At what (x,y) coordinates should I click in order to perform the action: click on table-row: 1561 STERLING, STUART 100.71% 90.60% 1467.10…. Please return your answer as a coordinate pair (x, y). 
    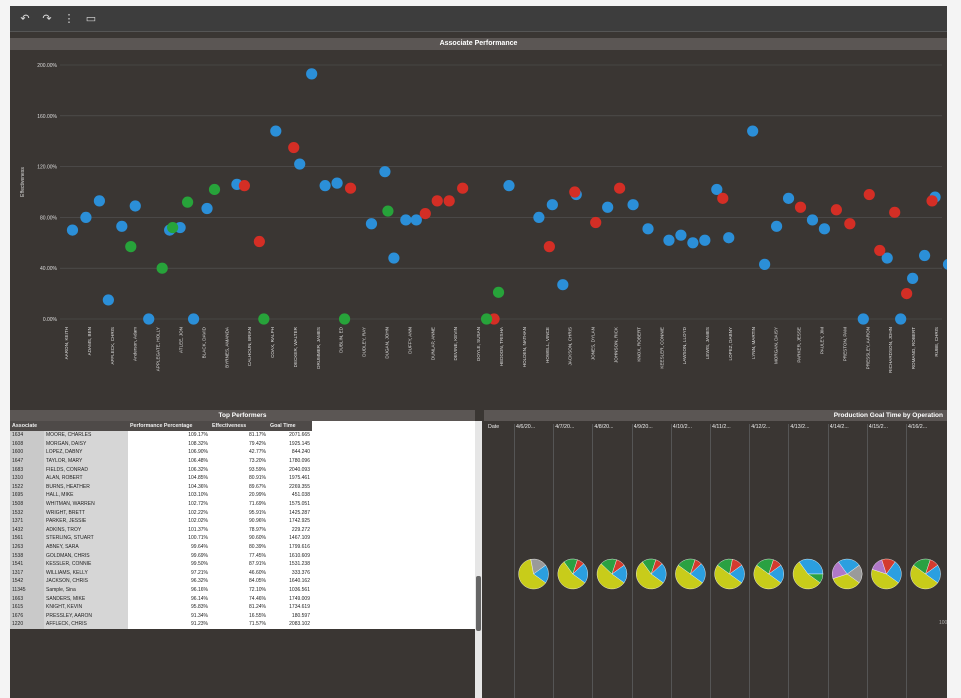
    Looking at the image, I should click on (242, 538).